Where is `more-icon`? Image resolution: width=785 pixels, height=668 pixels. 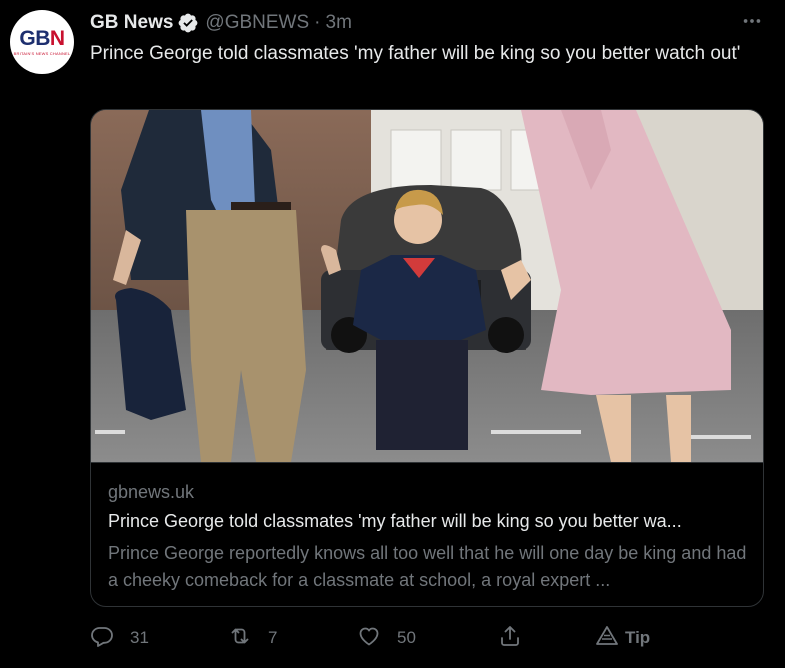
more-icon is located at coordinates (752, 23).